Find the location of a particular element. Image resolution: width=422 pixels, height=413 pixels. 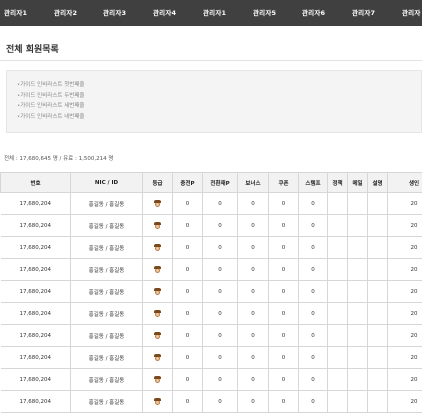

nav-item-2: 관리자2 is located at coordinates (65, 13).